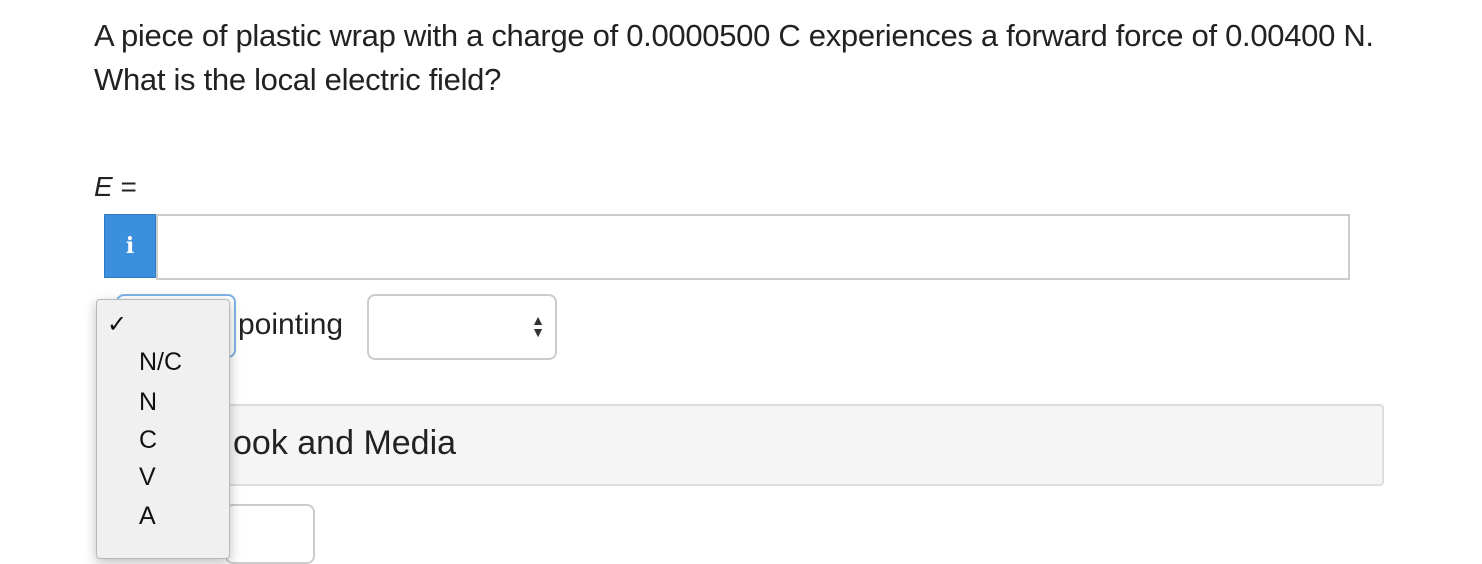 Image resolution: width=1482 pixels, height=564 pixels. Describe the element at coordinates (103, 186) in the screenshot. I see `variable-symbol: E` at that location.